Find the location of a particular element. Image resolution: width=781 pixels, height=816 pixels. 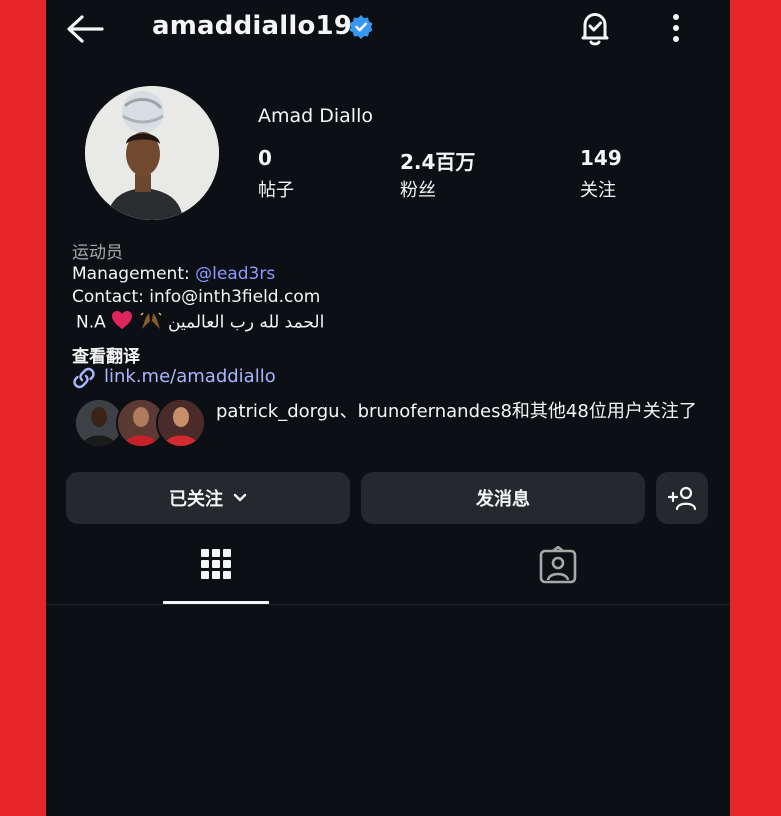

followed-by-text: patrick_dorgu、brunofernandes8和其他48位用户关注了 is located at coordinates (466, 412).